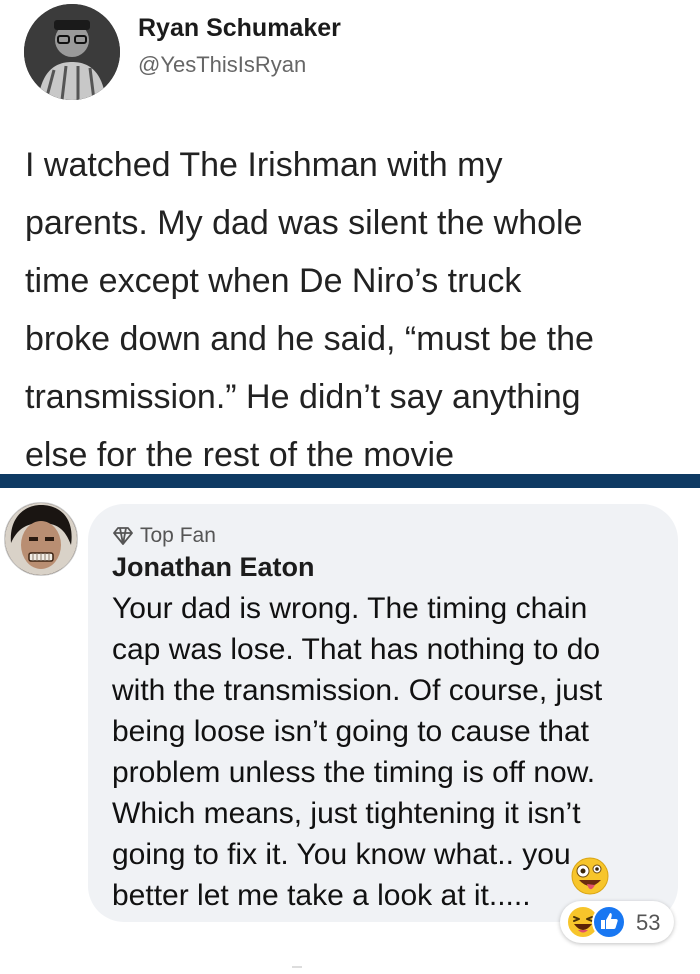 This screenshot has width=700, height=974. Describe the element at coordinates (239, 28) in the screenshot. I see `tweet-author-name: Ryan Schumaker` at that location.